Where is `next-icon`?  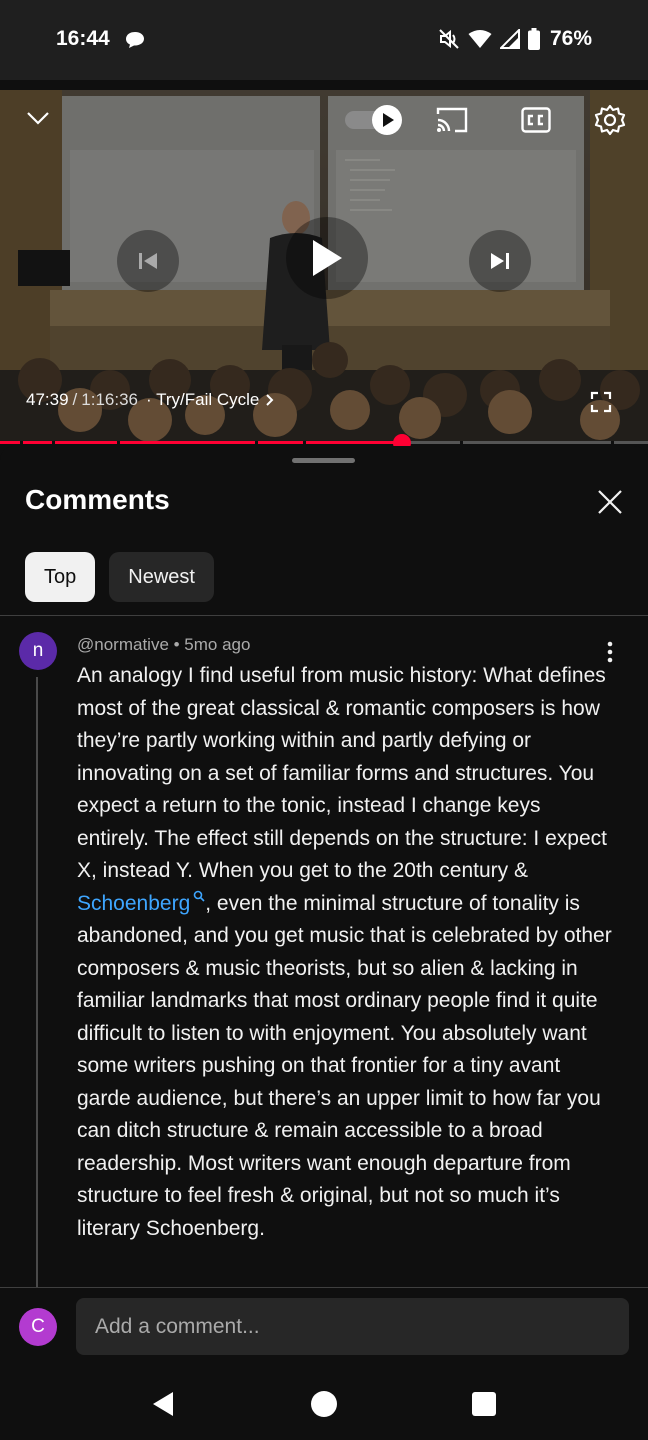
next-icon is located at coordinates (500, 261).